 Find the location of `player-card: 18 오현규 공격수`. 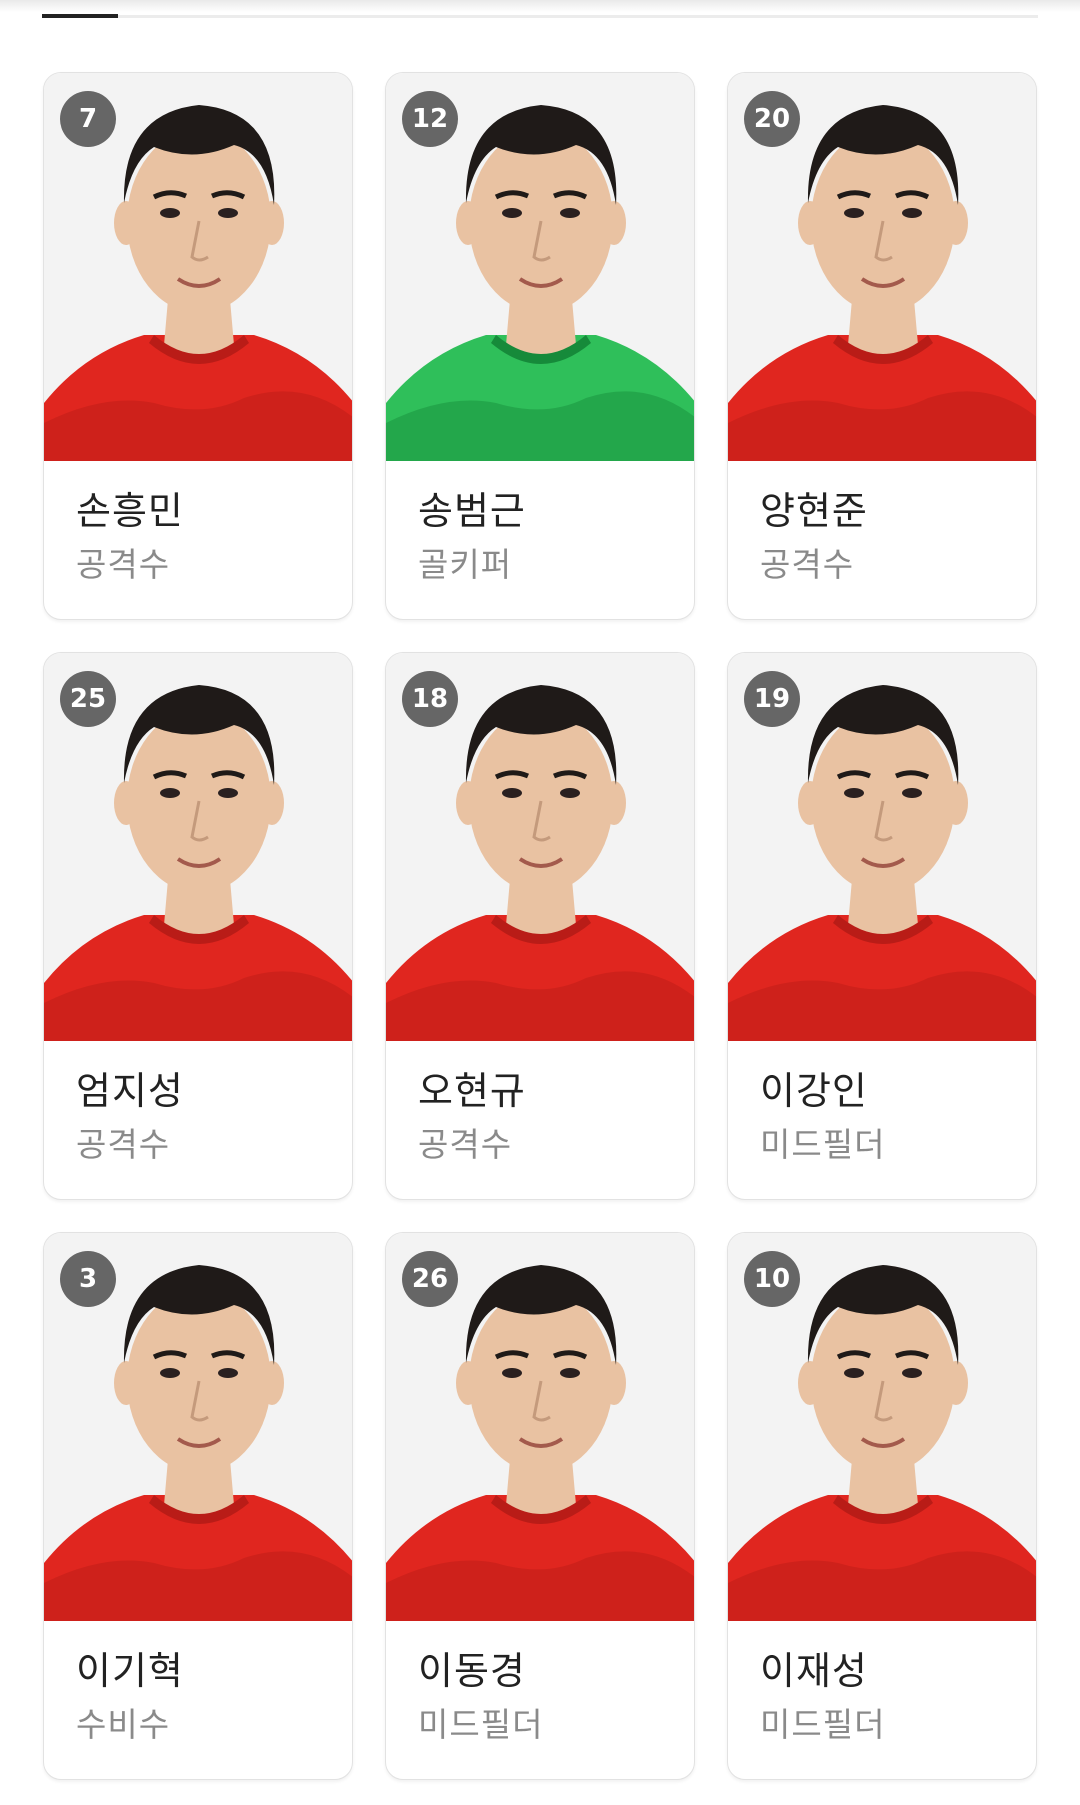

player-card: 18 오현규 공격수 is located at coordinates (540, 926).